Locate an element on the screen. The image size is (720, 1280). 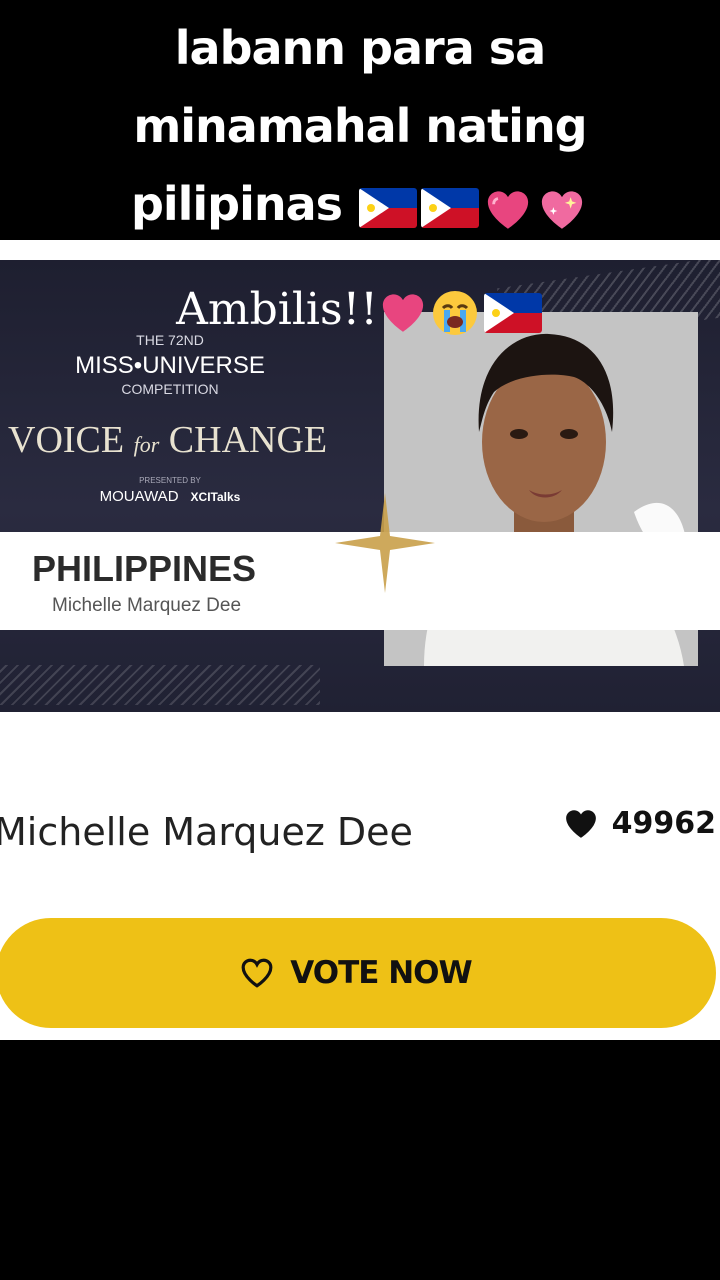
voice-word: VOICE is located at coordinates (66, 440).